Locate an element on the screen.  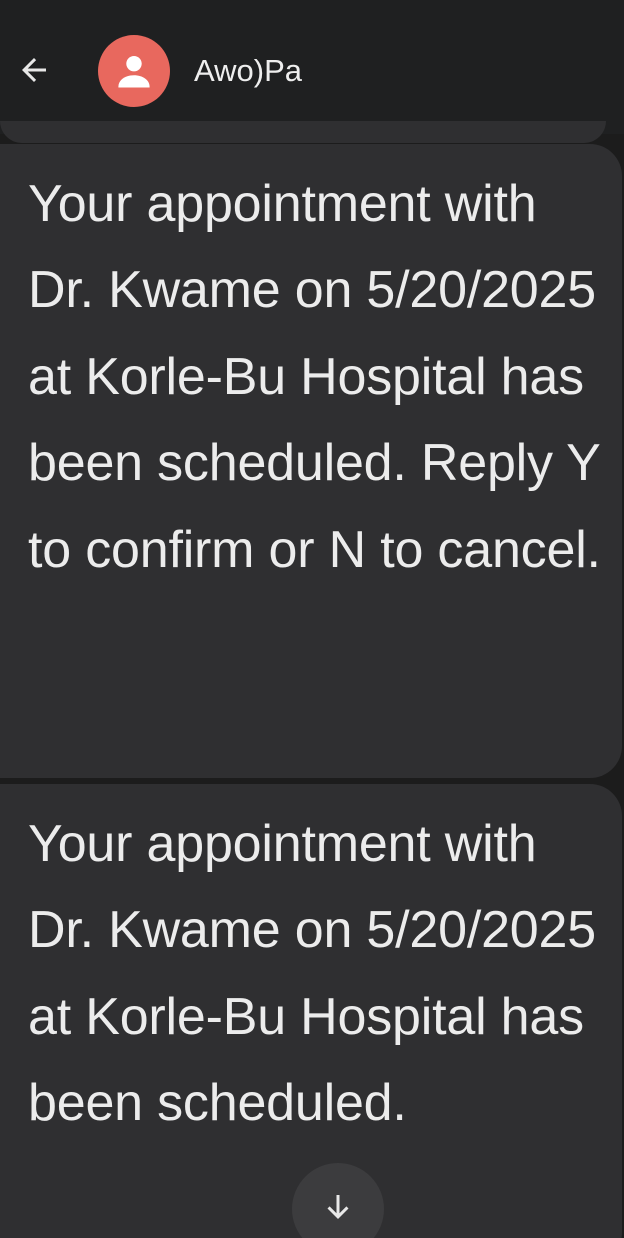
arrow-down-icon is located at coordinates (338, 1207).